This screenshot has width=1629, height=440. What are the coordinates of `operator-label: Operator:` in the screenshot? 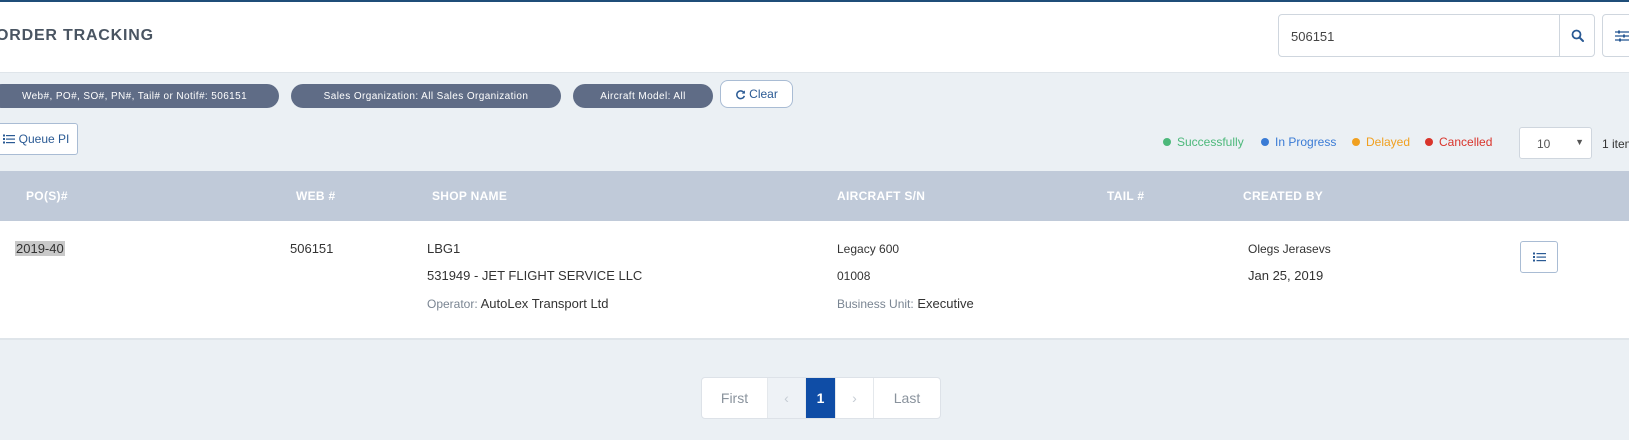 It's located at (452, 304).